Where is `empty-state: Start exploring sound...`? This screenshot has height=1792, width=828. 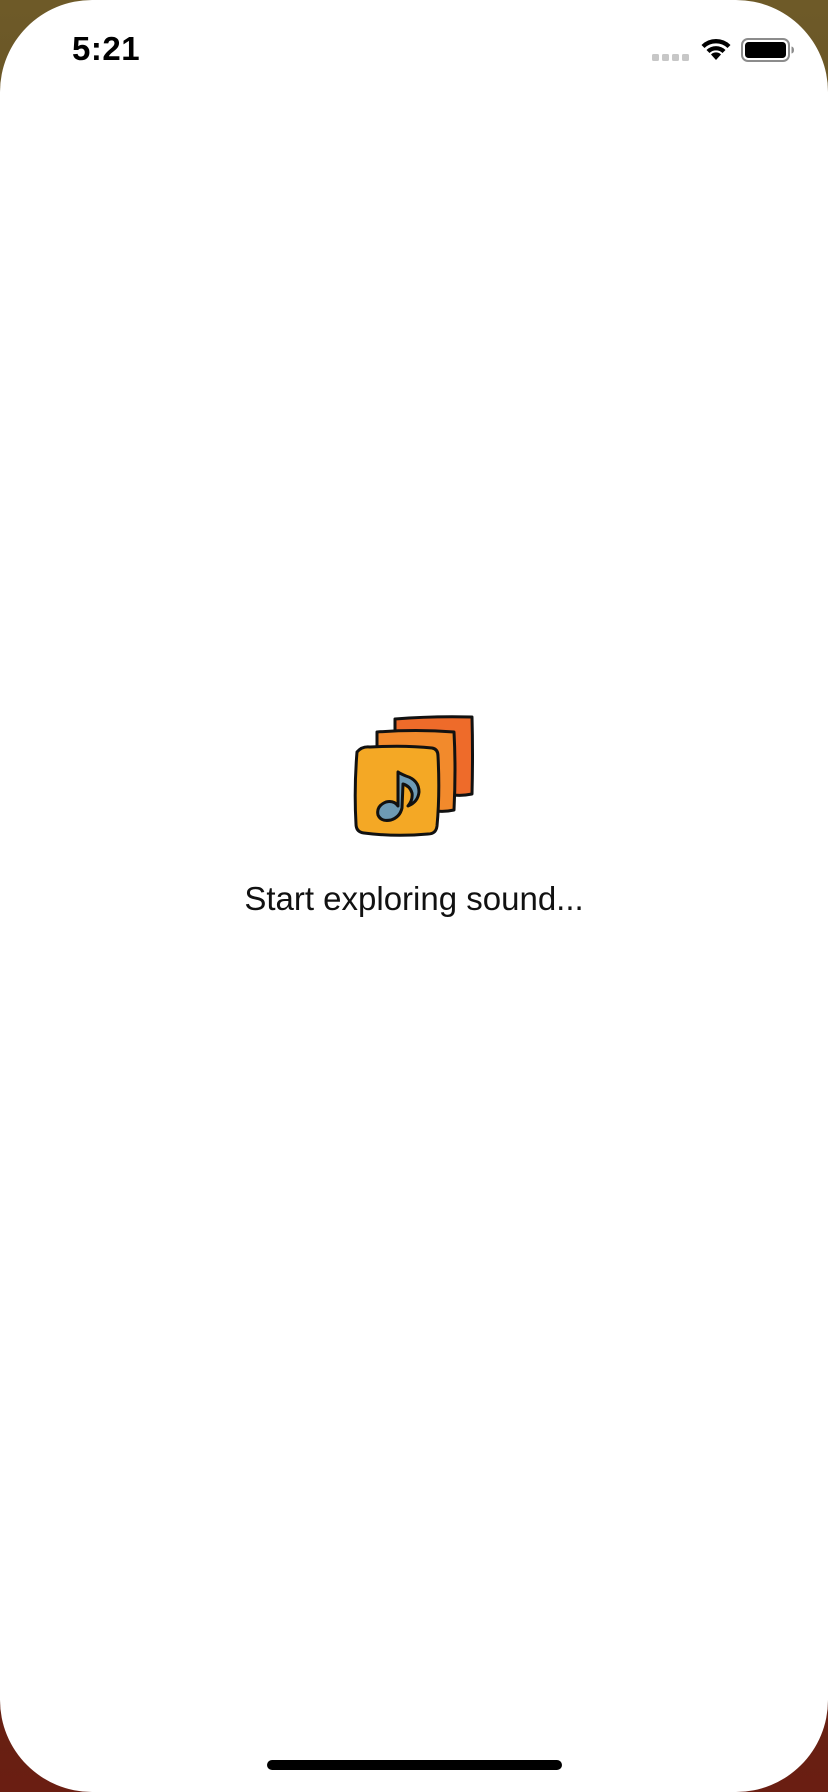
empty-state: Start exploring sound... is located at coordinates (414, 815).